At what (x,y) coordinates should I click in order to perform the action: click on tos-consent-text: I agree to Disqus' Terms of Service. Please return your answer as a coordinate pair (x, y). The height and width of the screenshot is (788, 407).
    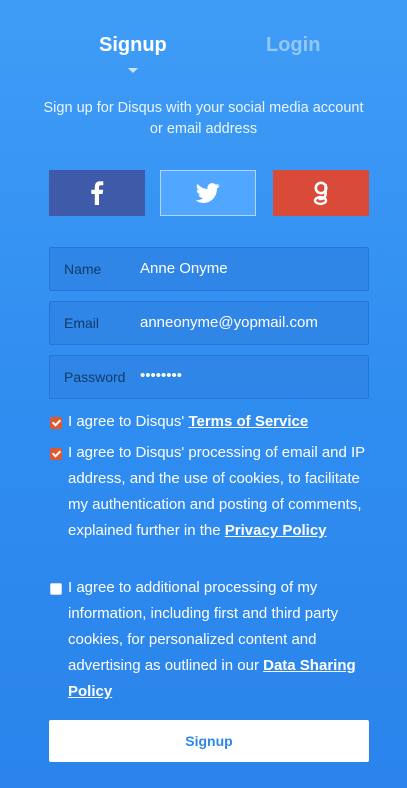
    Looking at the image, I should click on (218, 422).